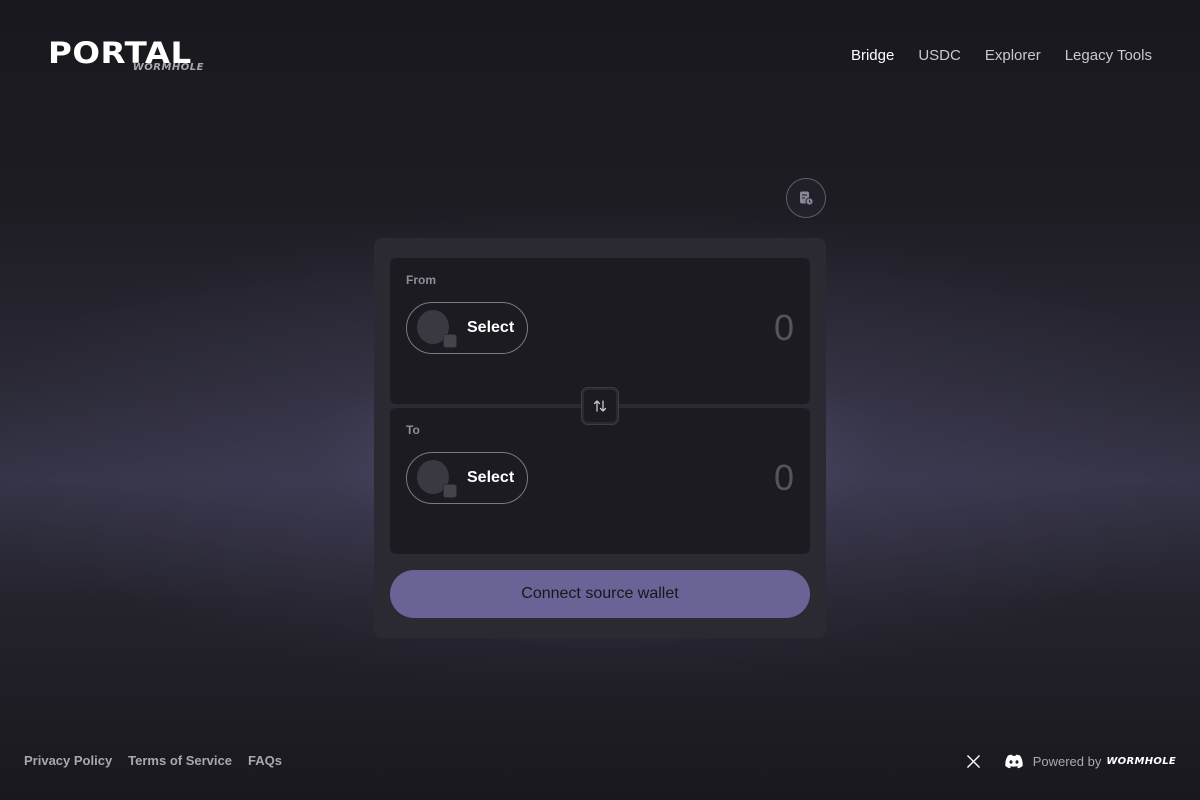  Describe the element at coordinates (1013, 56) in the screenshot. I see `nav-item-explorer: Explorer` at that location.